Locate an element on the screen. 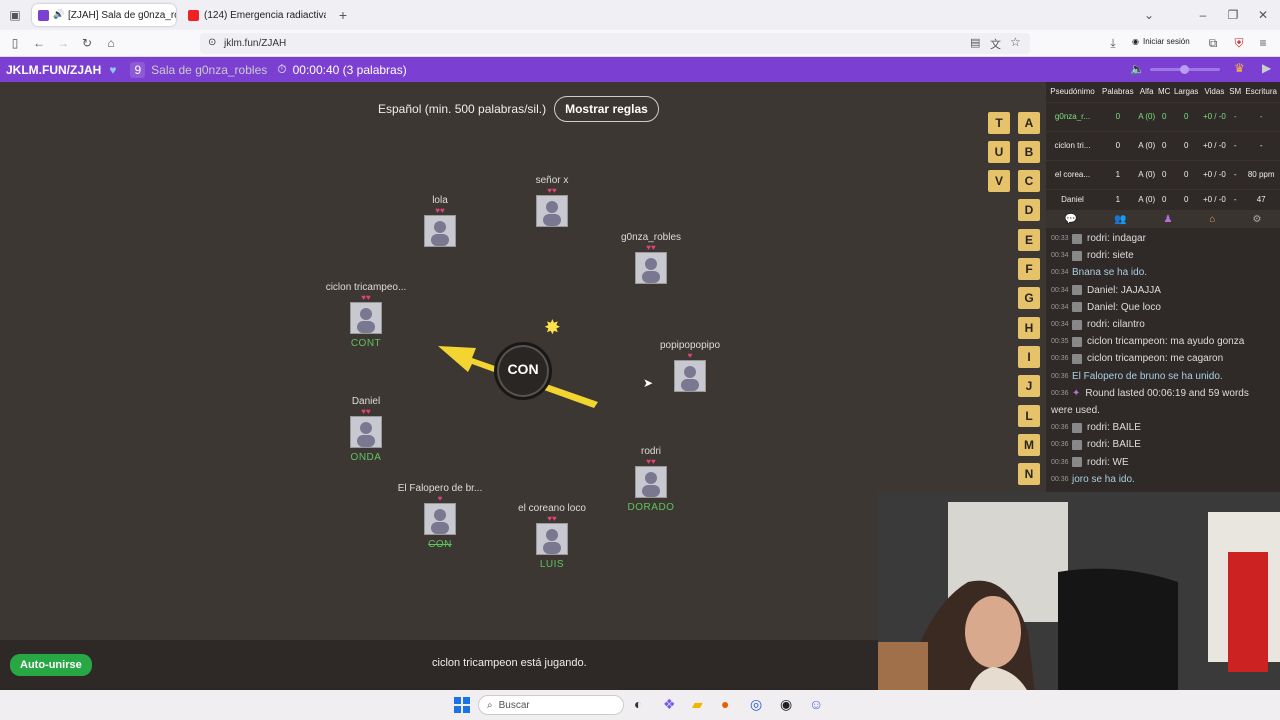 The height and width of the screenshot is (720, 1280). settings-gear-icon: ⚙ is located at coordinates (1256, 219).